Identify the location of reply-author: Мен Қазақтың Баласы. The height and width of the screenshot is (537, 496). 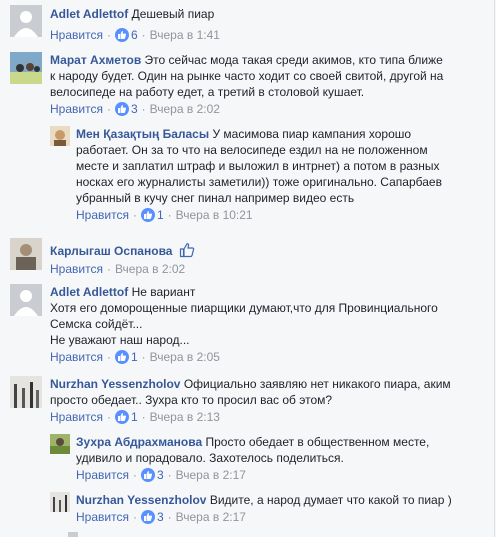
(142, 134).